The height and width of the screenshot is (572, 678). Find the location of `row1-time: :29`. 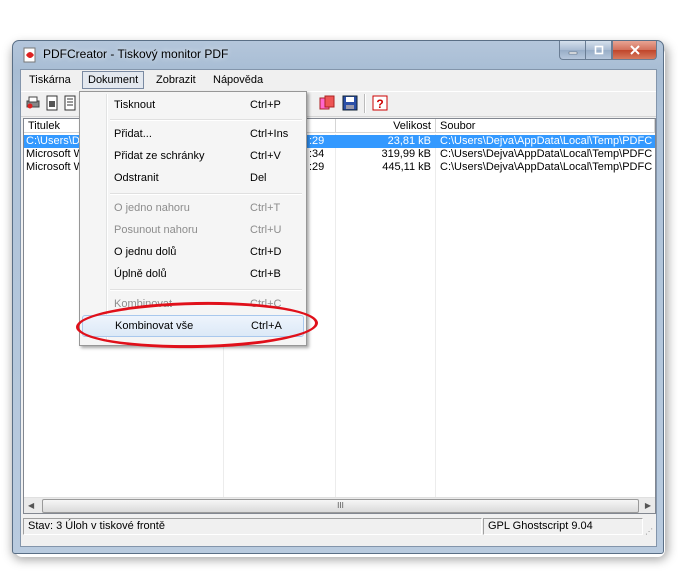

row1-time: :29 is located at coordinates (317, 141).